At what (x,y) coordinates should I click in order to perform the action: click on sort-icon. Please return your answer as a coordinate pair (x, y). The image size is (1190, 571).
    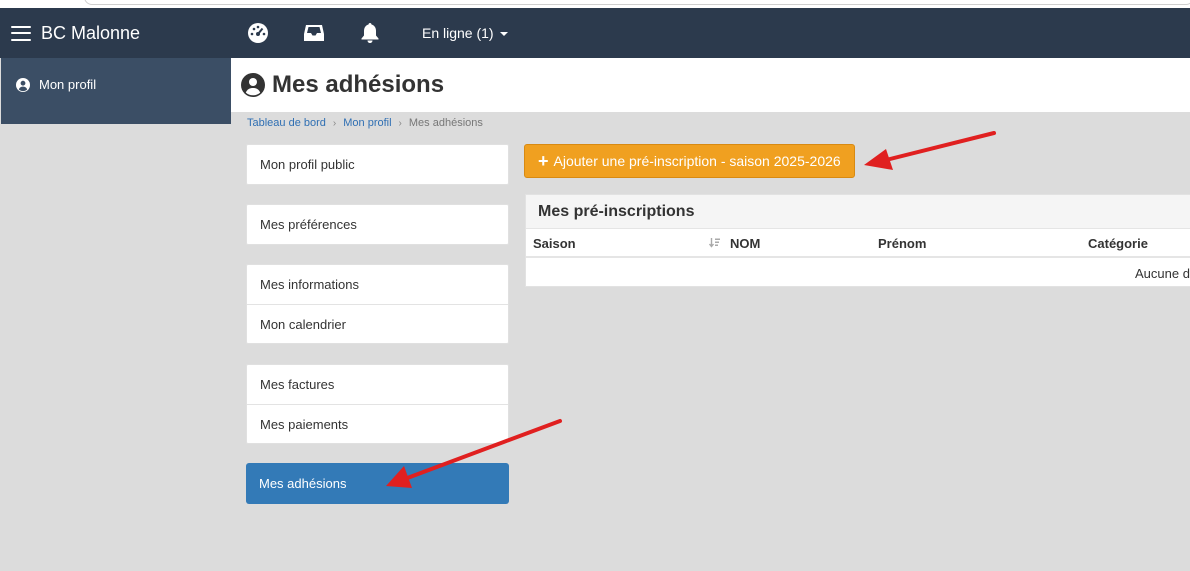
    Looking at the image, I should click on (714, 243).